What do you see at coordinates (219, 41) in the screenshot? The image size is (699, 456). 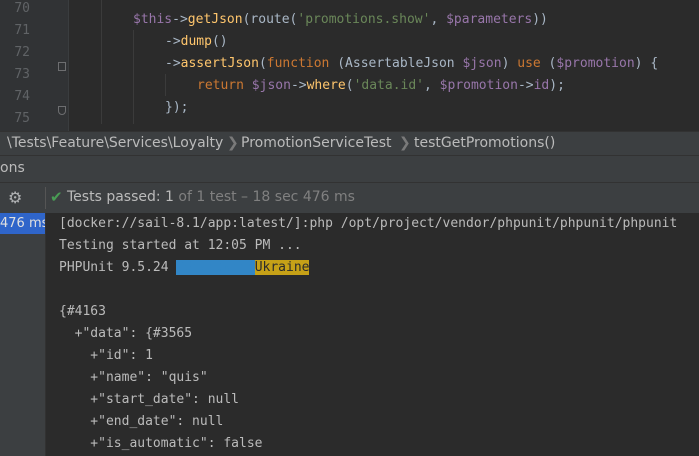 I see `code-token: ()` at bounding box center [219, 41].